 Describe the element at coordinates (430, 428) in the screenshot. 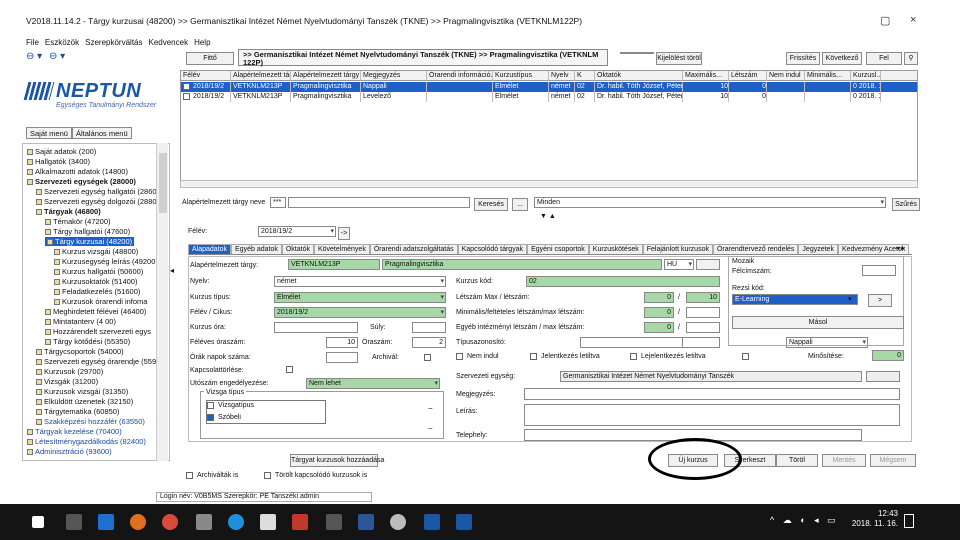

I see `vizsga-minus-icon-2: −` at that location.